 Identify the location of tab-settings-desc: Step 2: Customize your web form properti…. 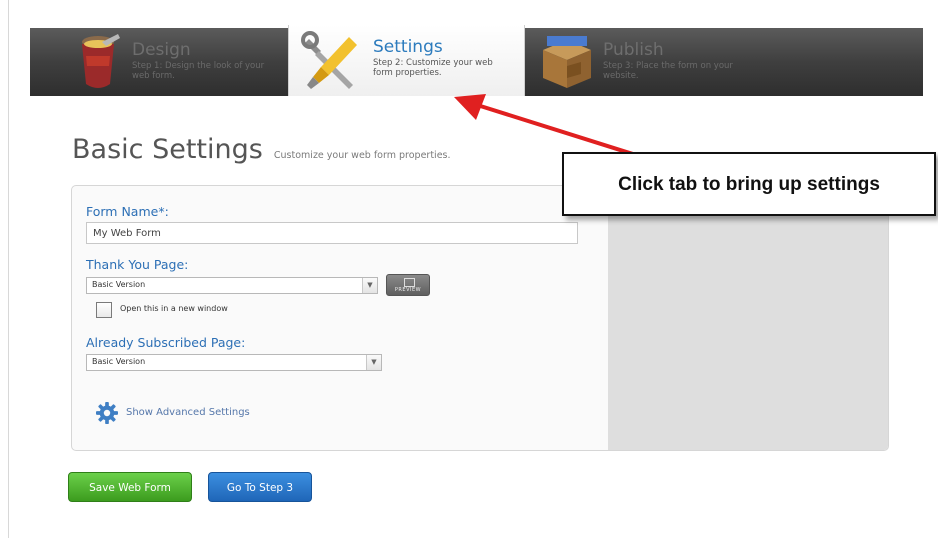
(433, 68).